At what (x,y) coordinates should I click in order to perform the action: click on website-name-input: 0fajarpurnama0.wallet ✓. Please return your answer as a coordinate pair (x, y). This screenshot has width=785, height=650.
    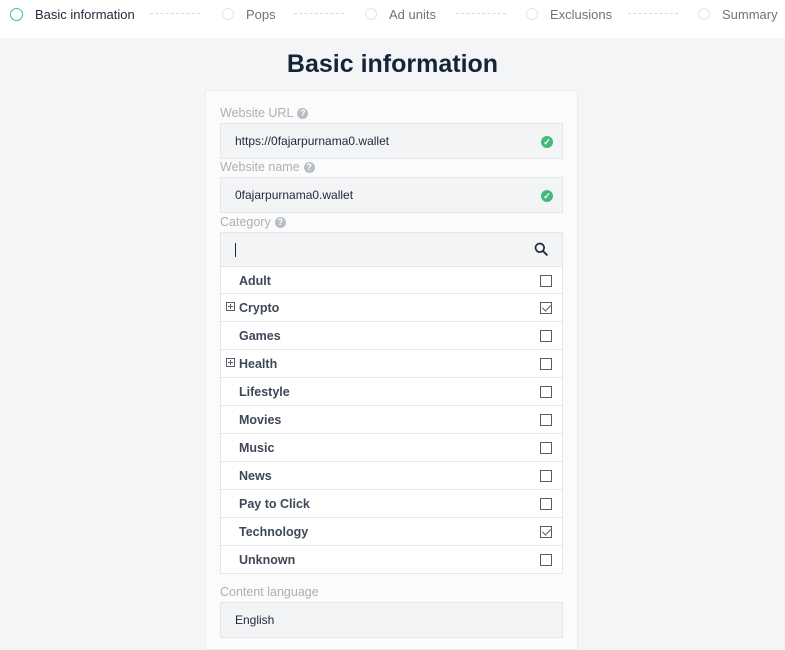
    Looking at the image, I should click on (391, 195).